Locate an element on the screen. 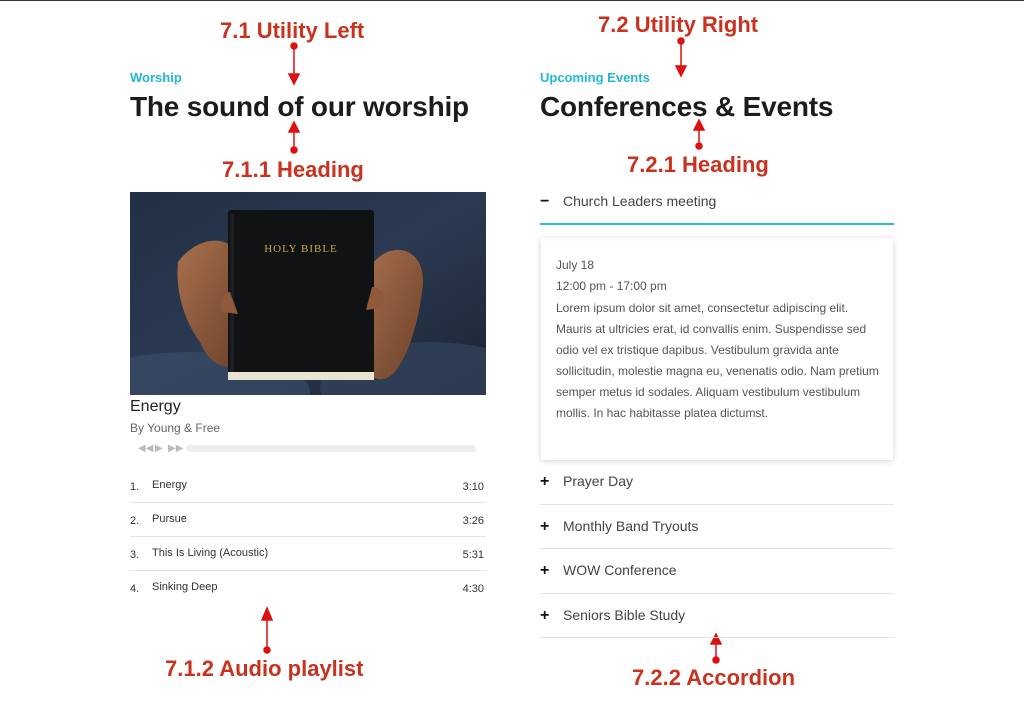 The width and height of the screenshot is (1024, 704). playlist-item: 1. Energy 3:10 is located at coordinates (308, 486).